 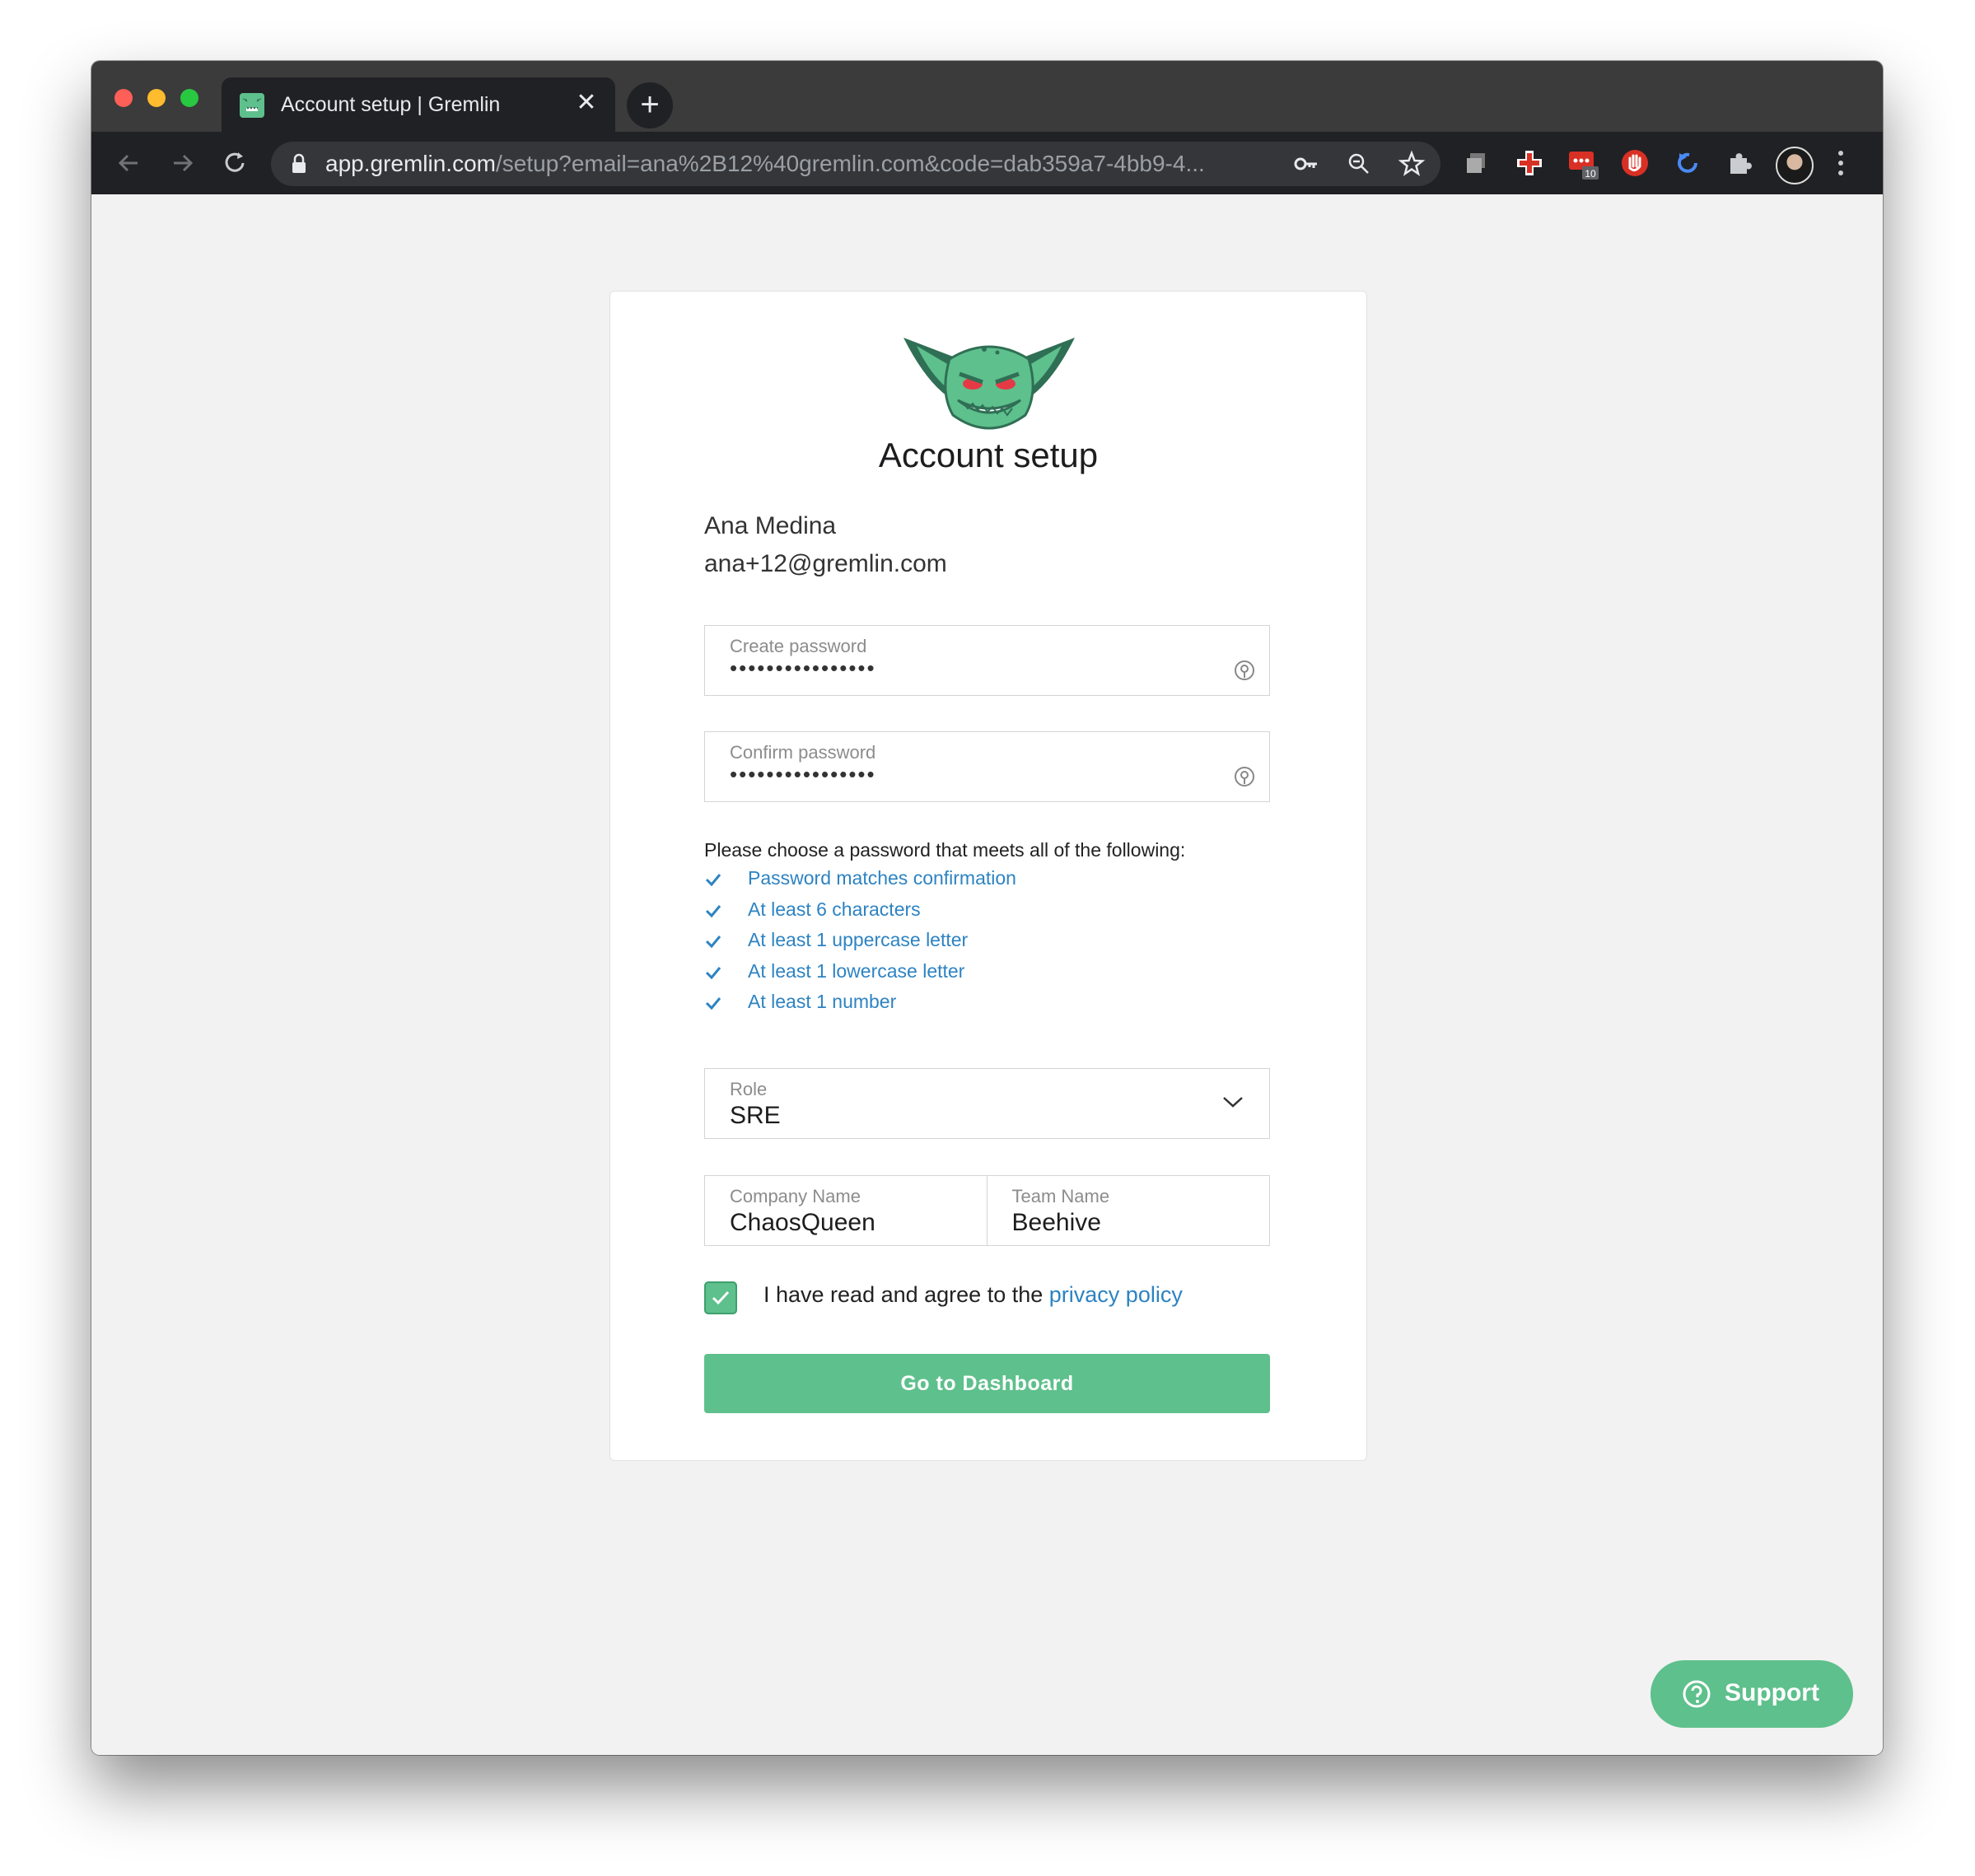 What do you see at coordinates (586, 103) in the screenshot?
I see `close-tab-icon: ✕` at bounding box center [586, 103].